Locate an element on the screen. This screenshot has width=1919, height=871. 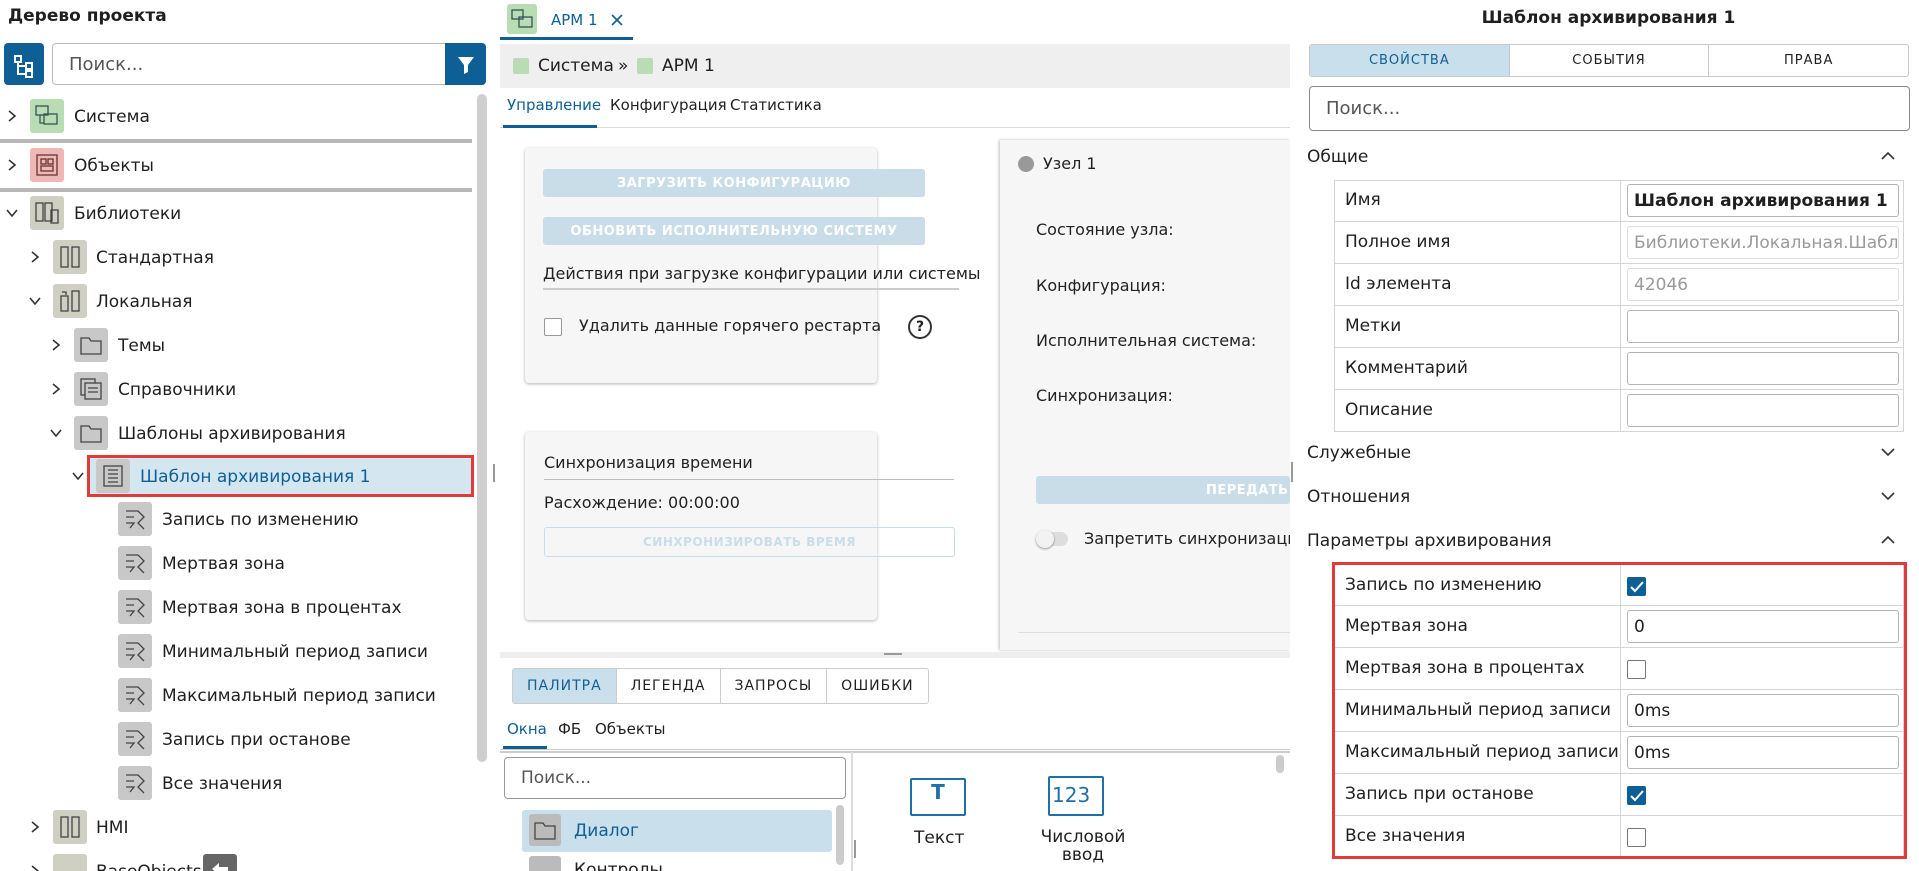
numeric-input-icon: 123 is located at coordinates (1076, 796).